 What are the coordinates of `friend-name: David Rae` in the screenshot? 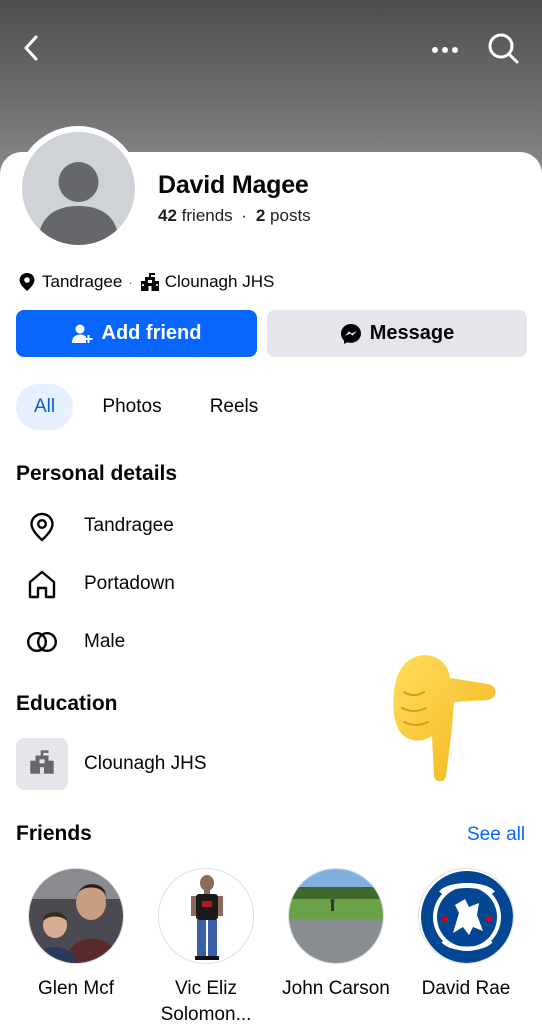 It's located at (466, 988).